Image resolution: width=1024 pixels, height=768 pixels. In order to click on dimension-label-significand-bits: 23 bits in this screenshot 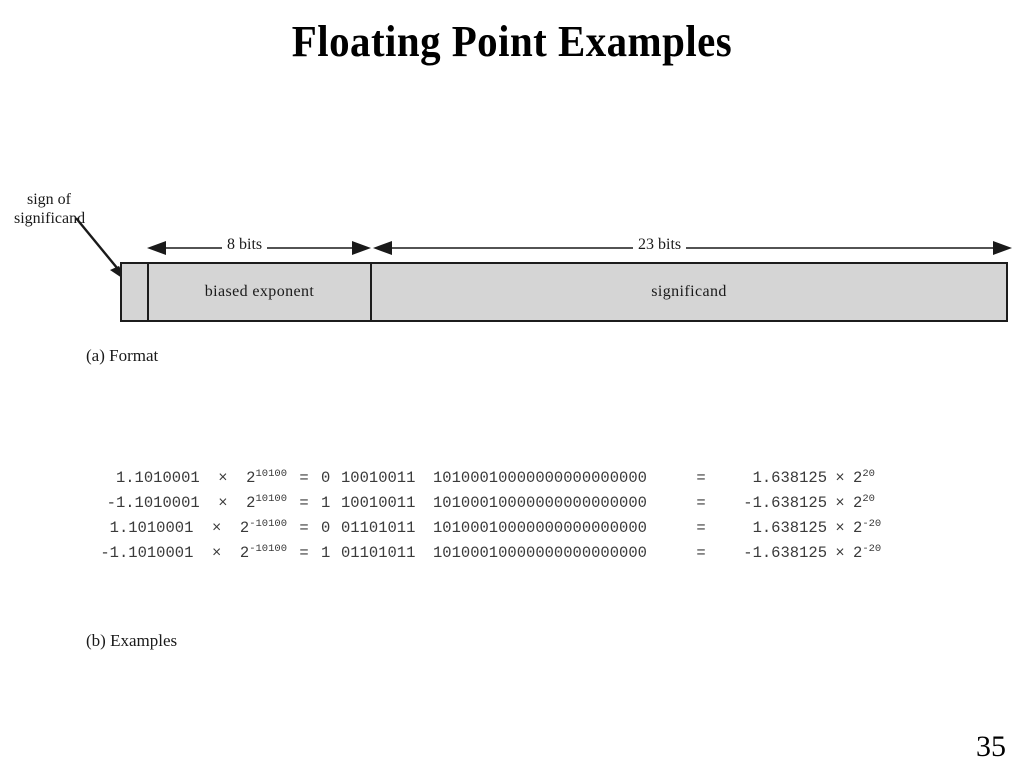, I will do `click(660, 245)`.